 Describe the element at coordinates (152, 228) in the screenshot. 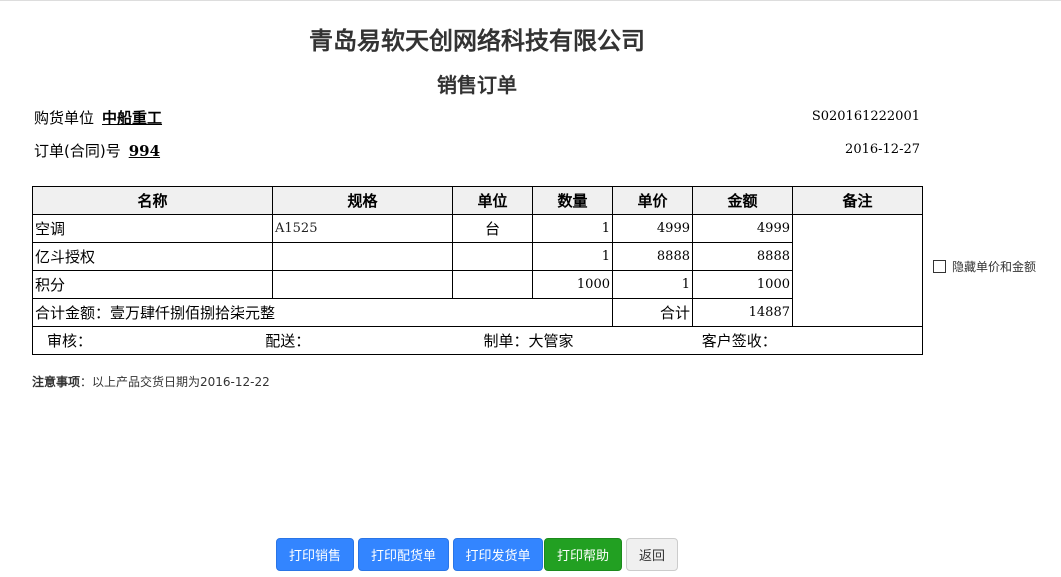

I see `cell-name: 空调` at that location.